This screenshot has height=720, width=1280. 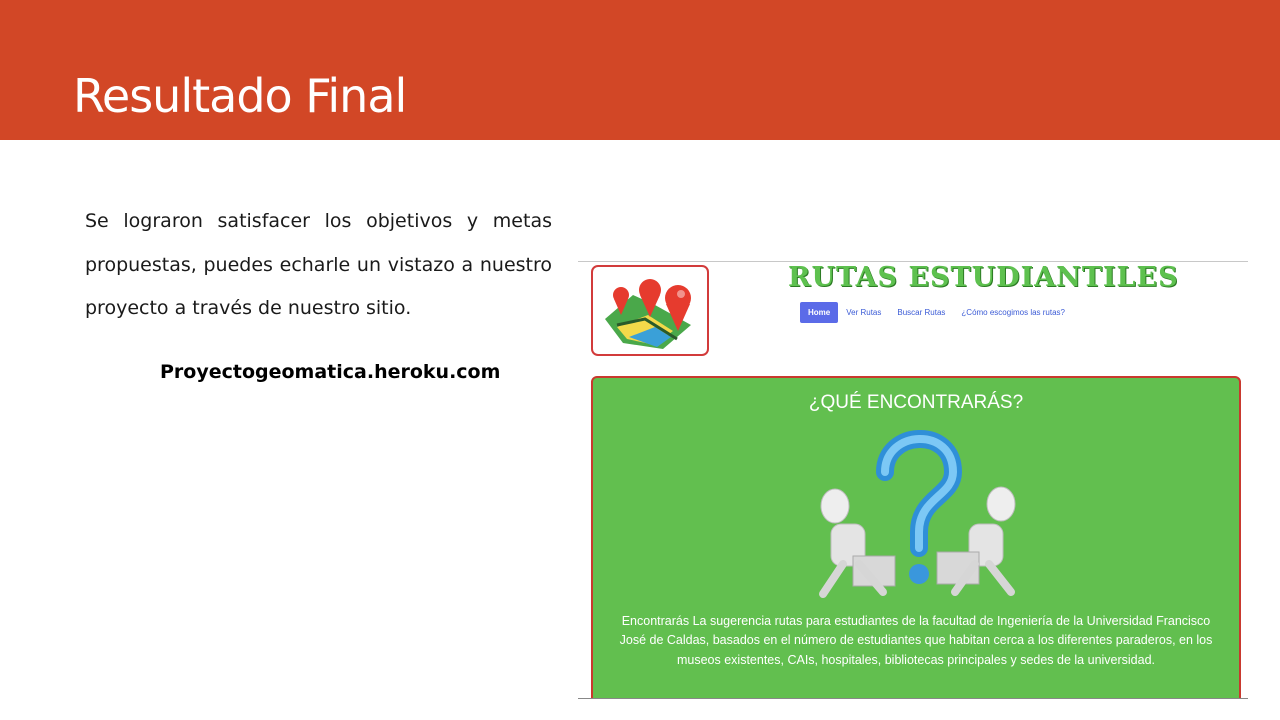 I want to click on nav-ver-rutas: Ver Rutas, so click(x=863, y=312).